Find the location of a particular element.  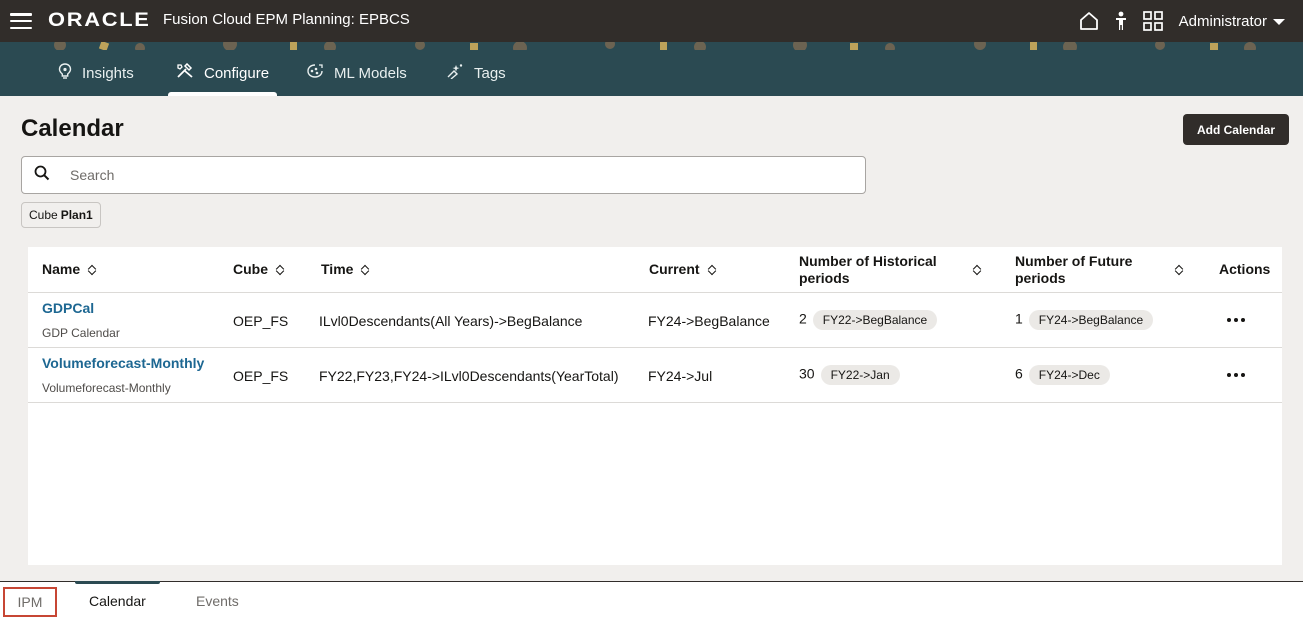

column-header-time: Time is located at coordinates (345, 269).